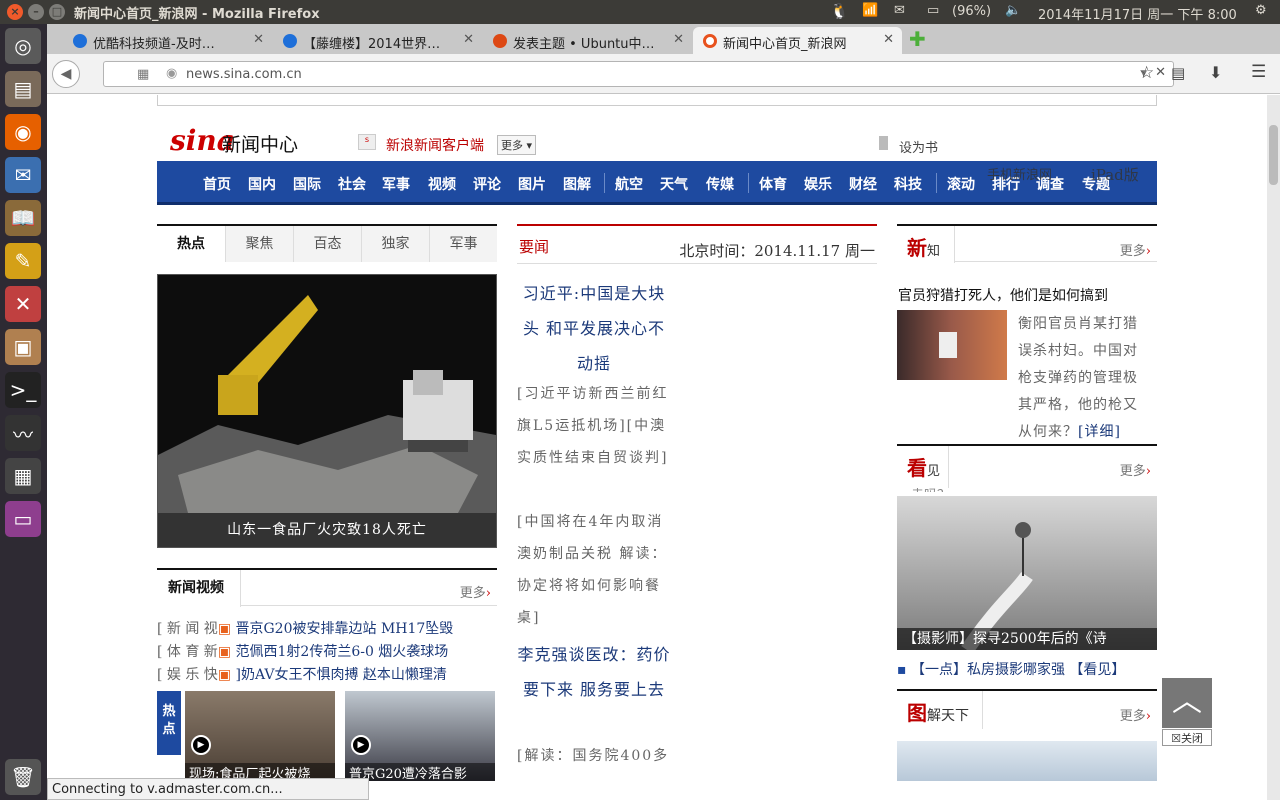 The width and height of the screenshot is (1280, 800). What do you see at coordinates (442, 184) in the screenshot?
I see `nav-video: 视频` at bounding box center [442, 184].